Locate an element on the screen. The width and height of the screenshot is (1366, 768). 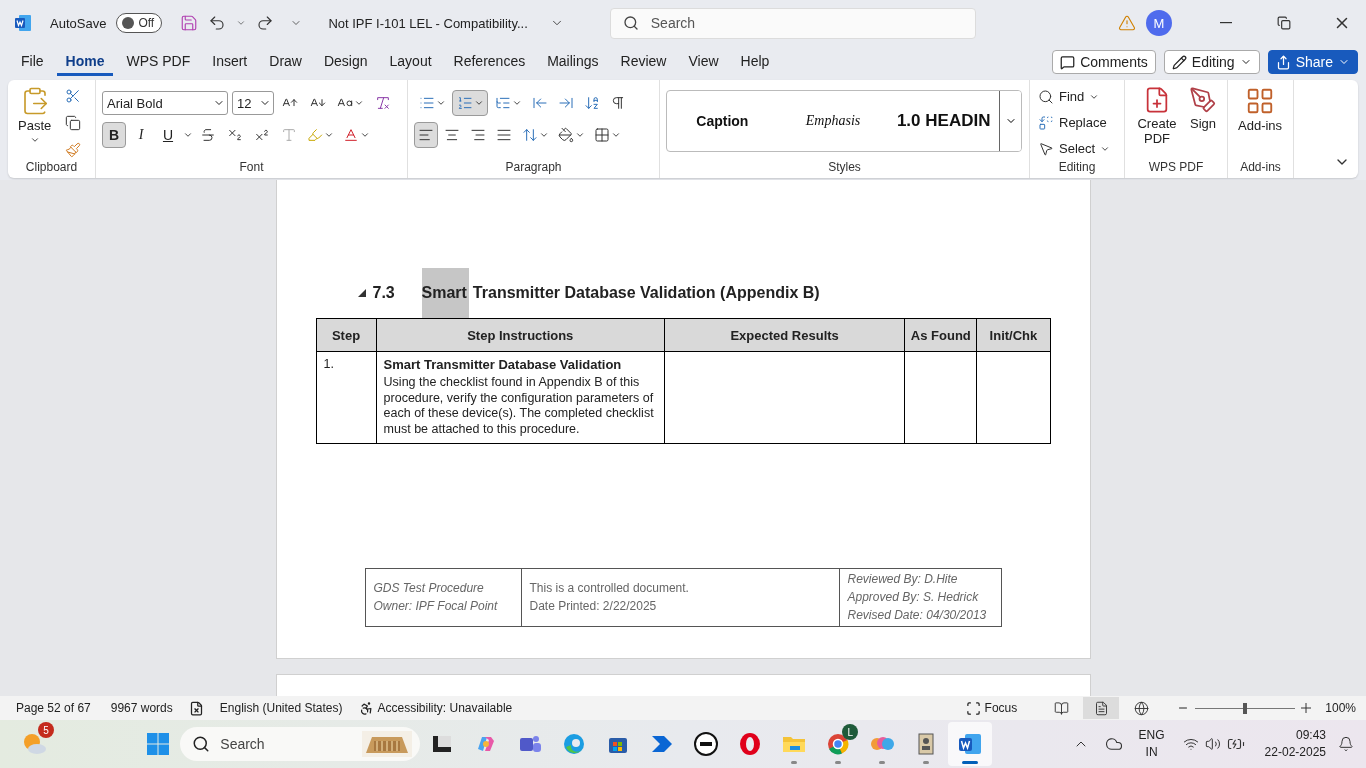
paint-bucket-icon is located at coordinates (565, 135).